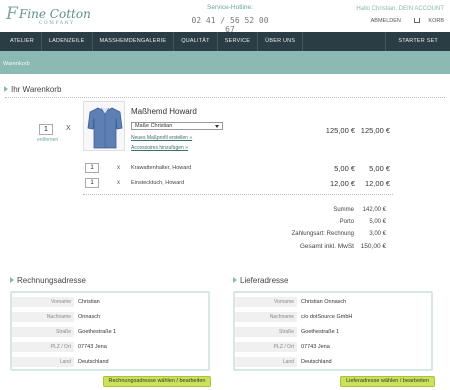 The width and height of the screenshot is (450, 390). I want to click on total-value: 3,00 €, so click(377, 234).